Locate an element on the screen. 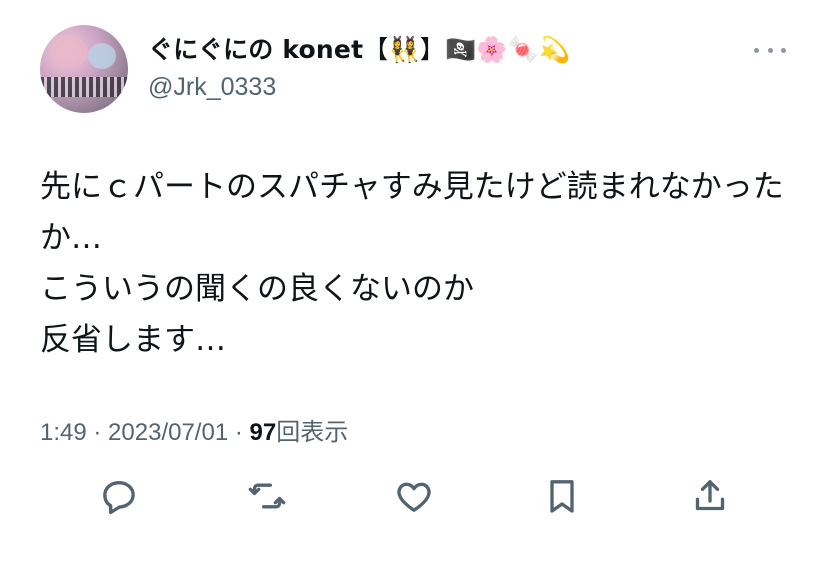 Image resolution: width=828 pixels, height=566 pixels. share-icon is located at coordinates (710, 495).